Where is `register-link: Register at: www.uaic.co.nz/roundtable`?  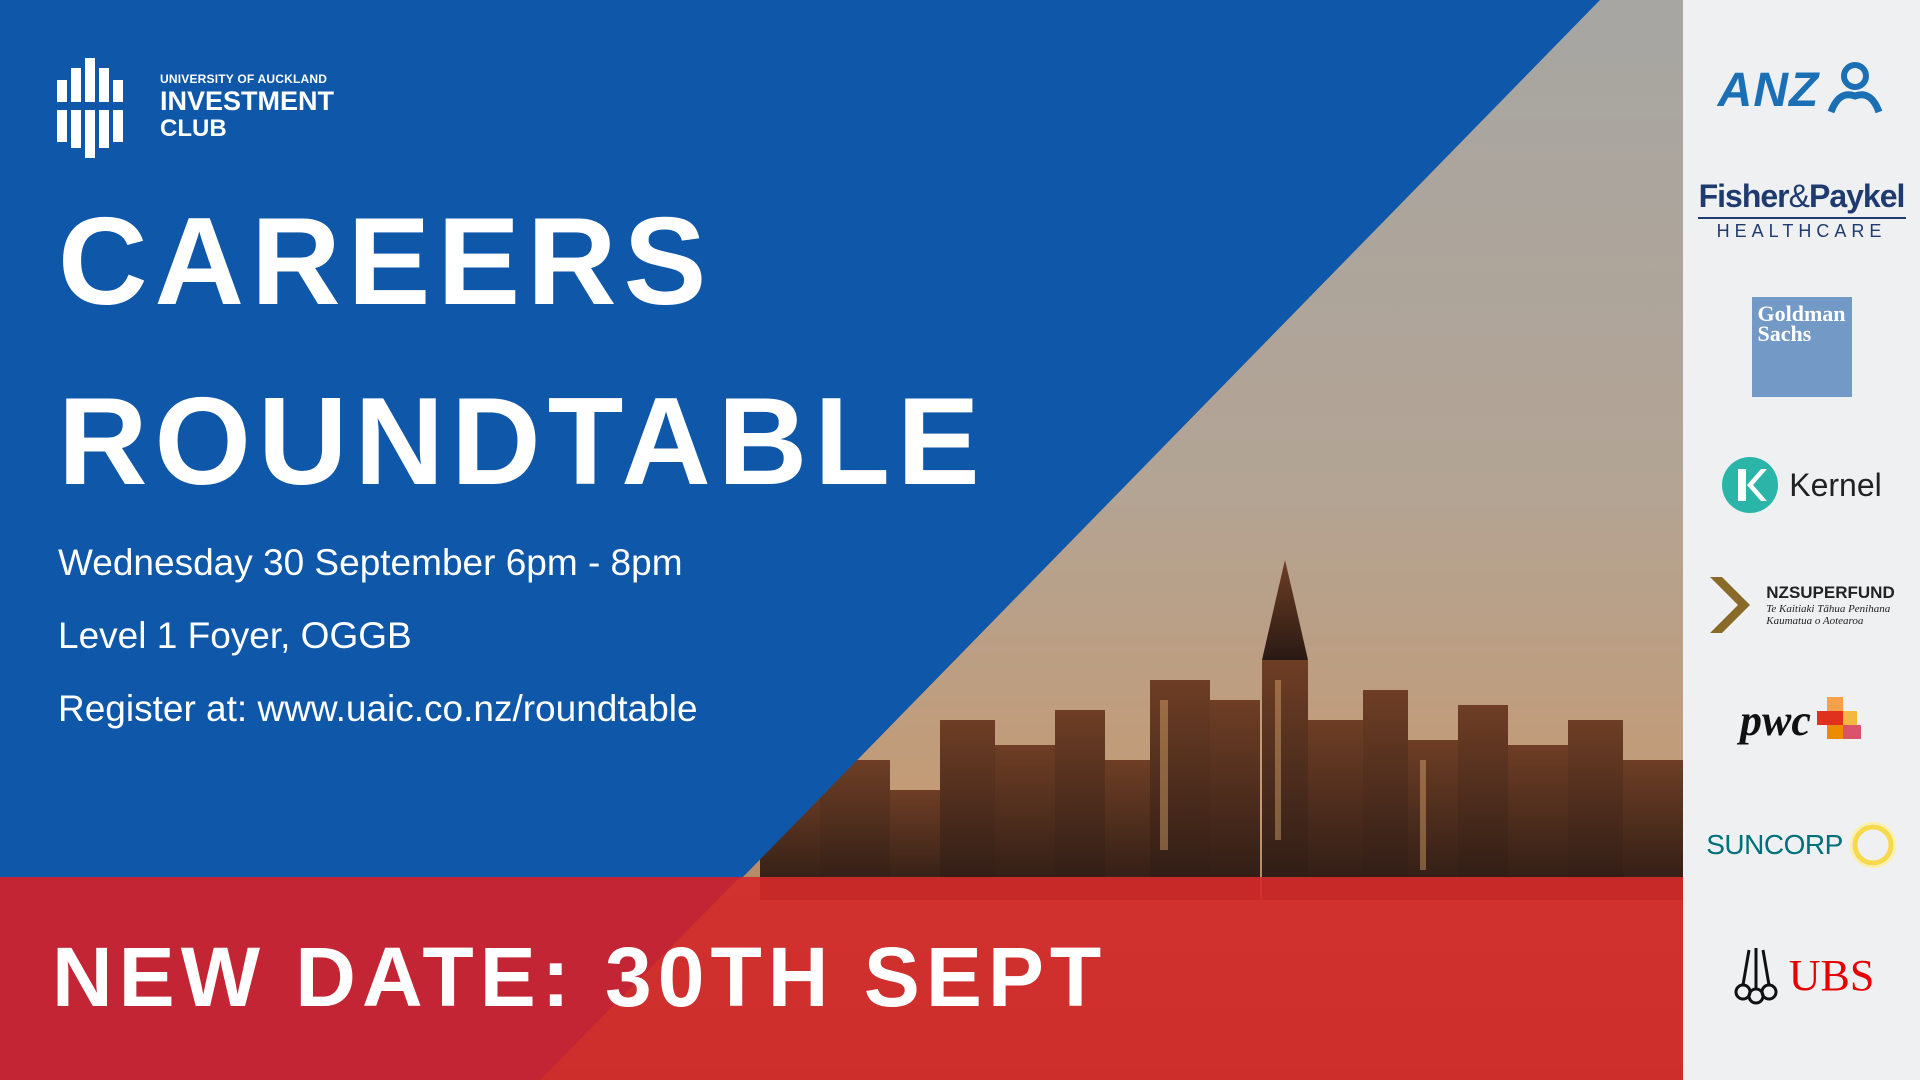 register-link: Register at: www.uaic.co.nz/roundtable is located at coordinates (378, 709).